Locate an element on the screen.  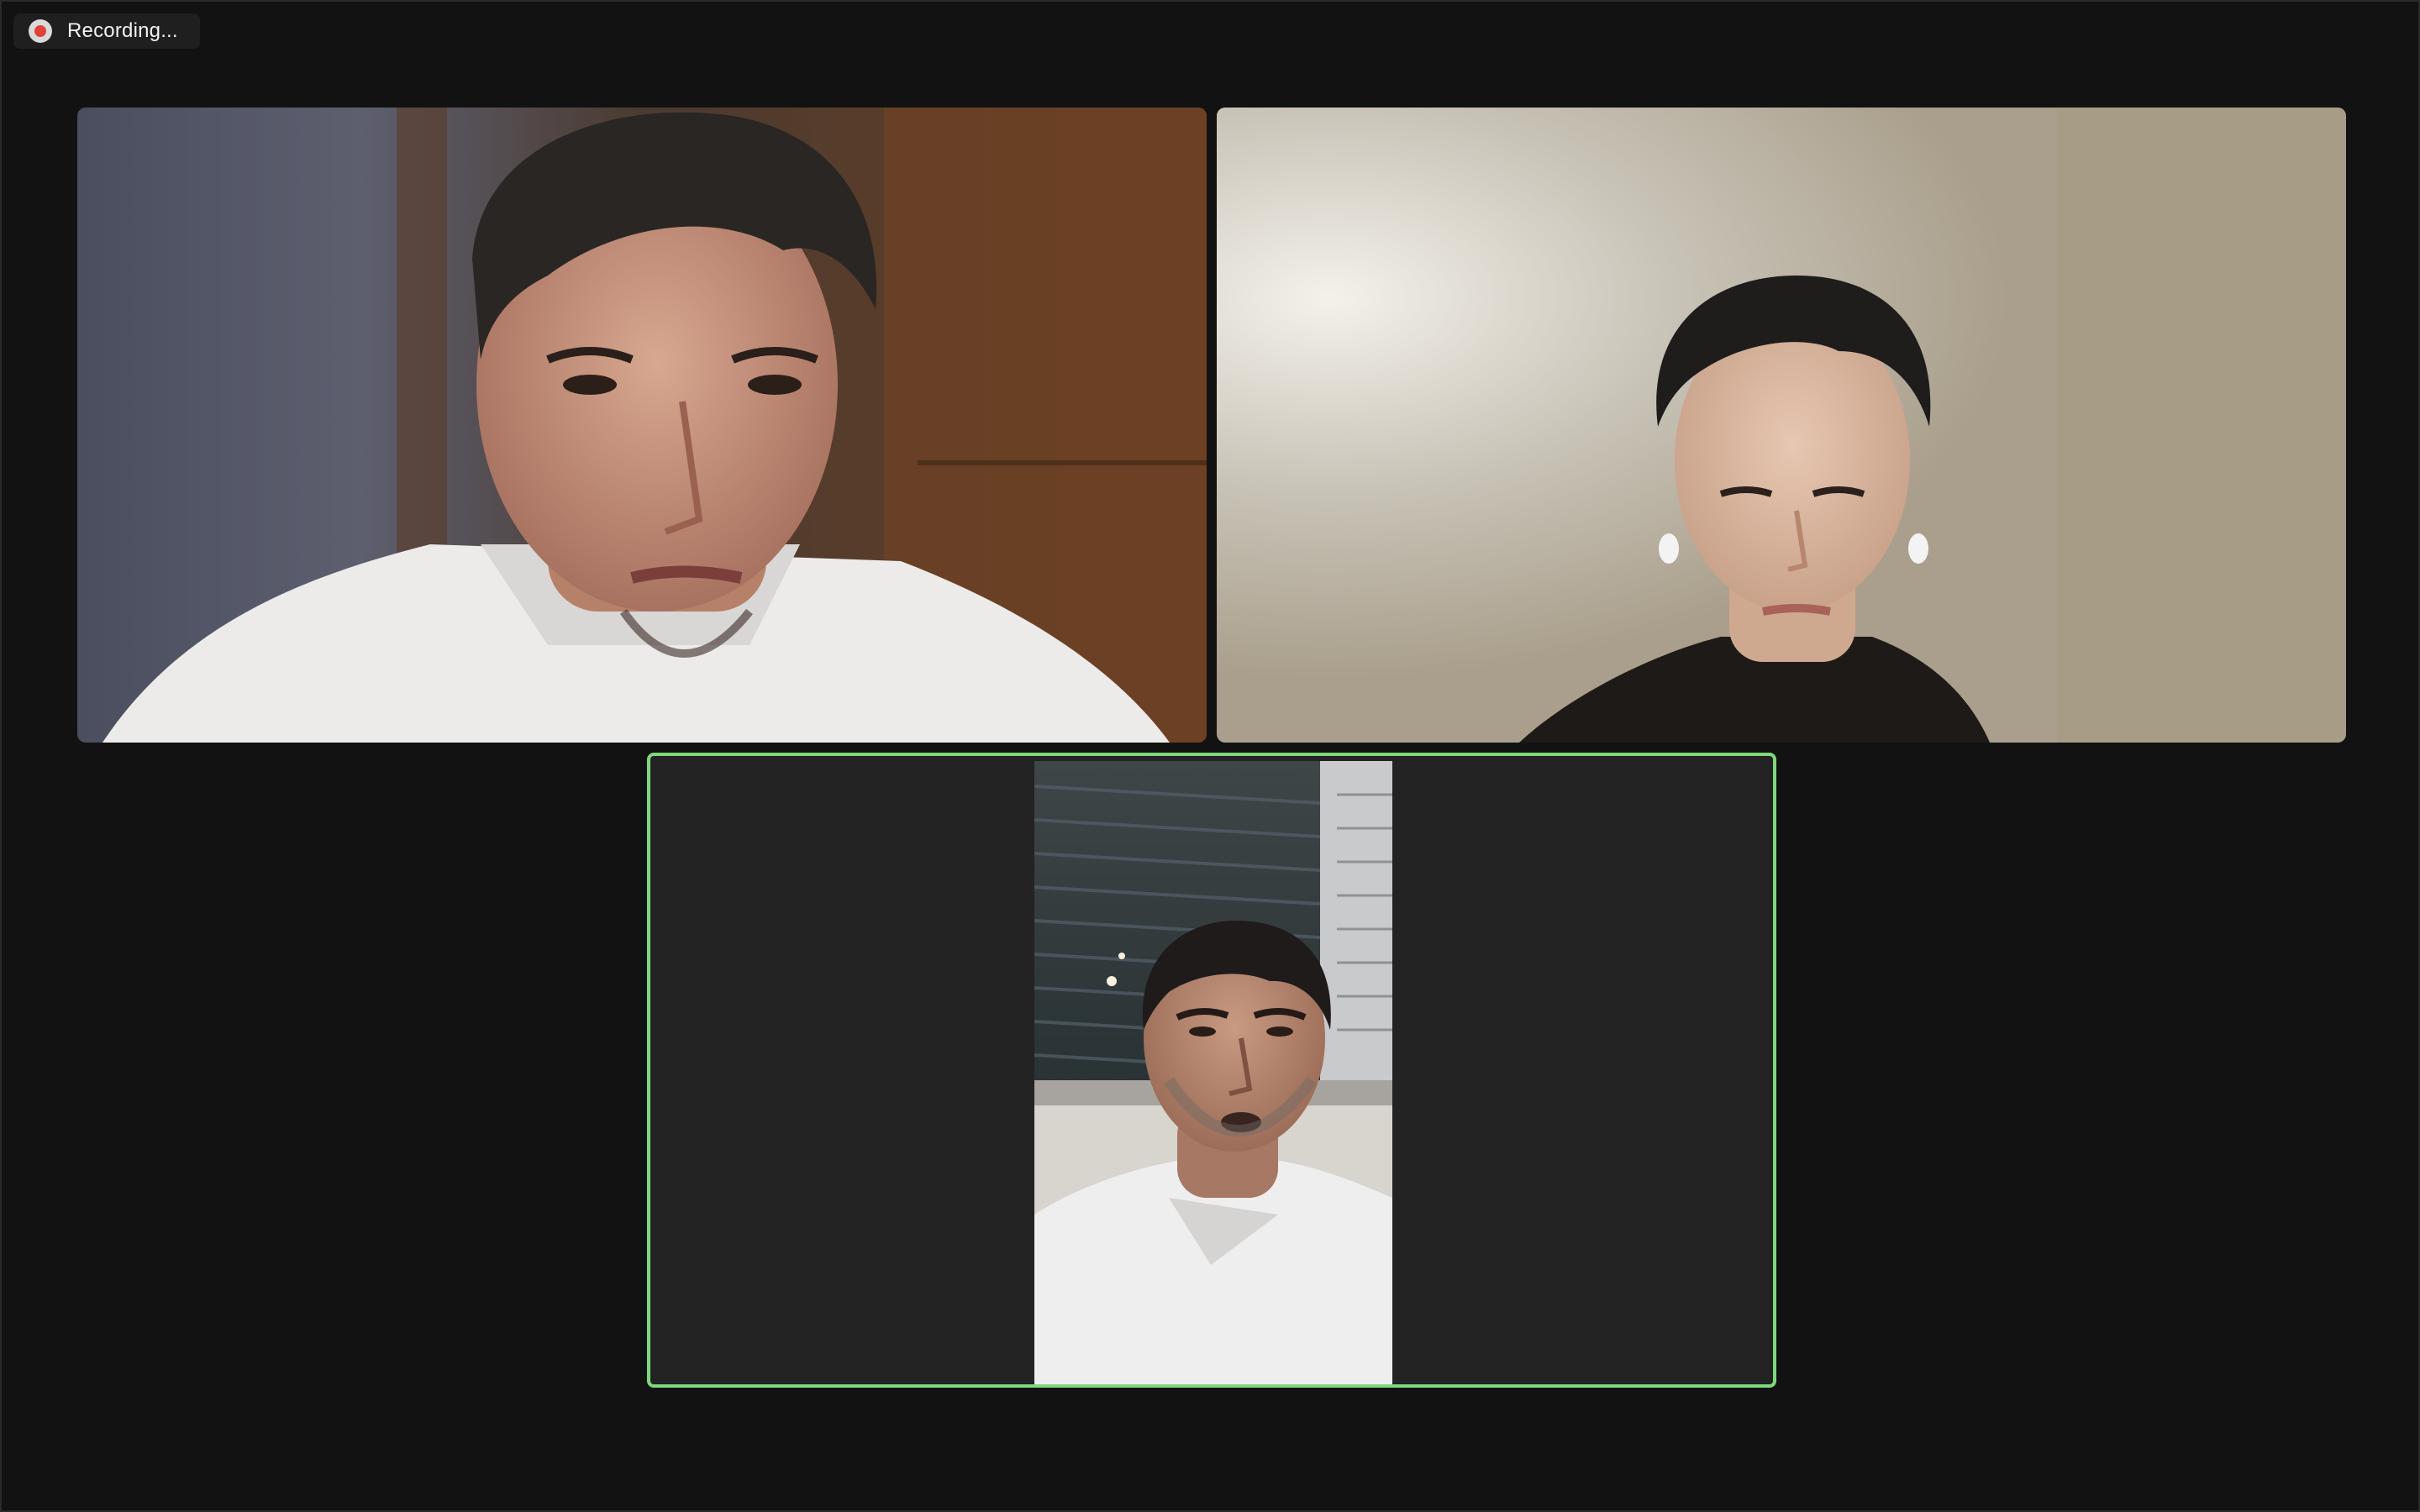
record-icon is located at coordinates (40, 31).